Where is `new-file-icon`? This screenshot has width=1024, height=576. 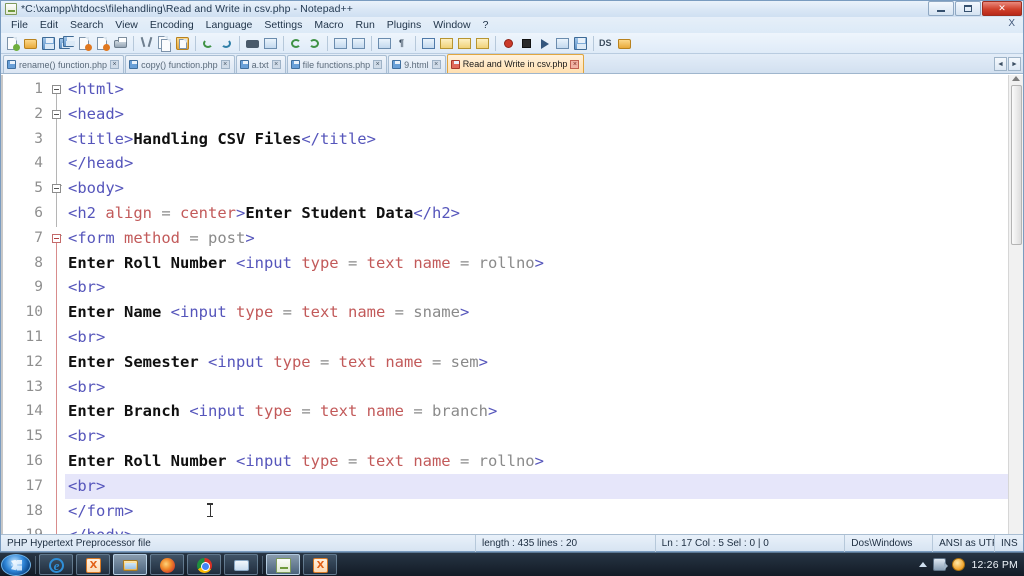
new-file-icon is located at coordinates (12, 43).